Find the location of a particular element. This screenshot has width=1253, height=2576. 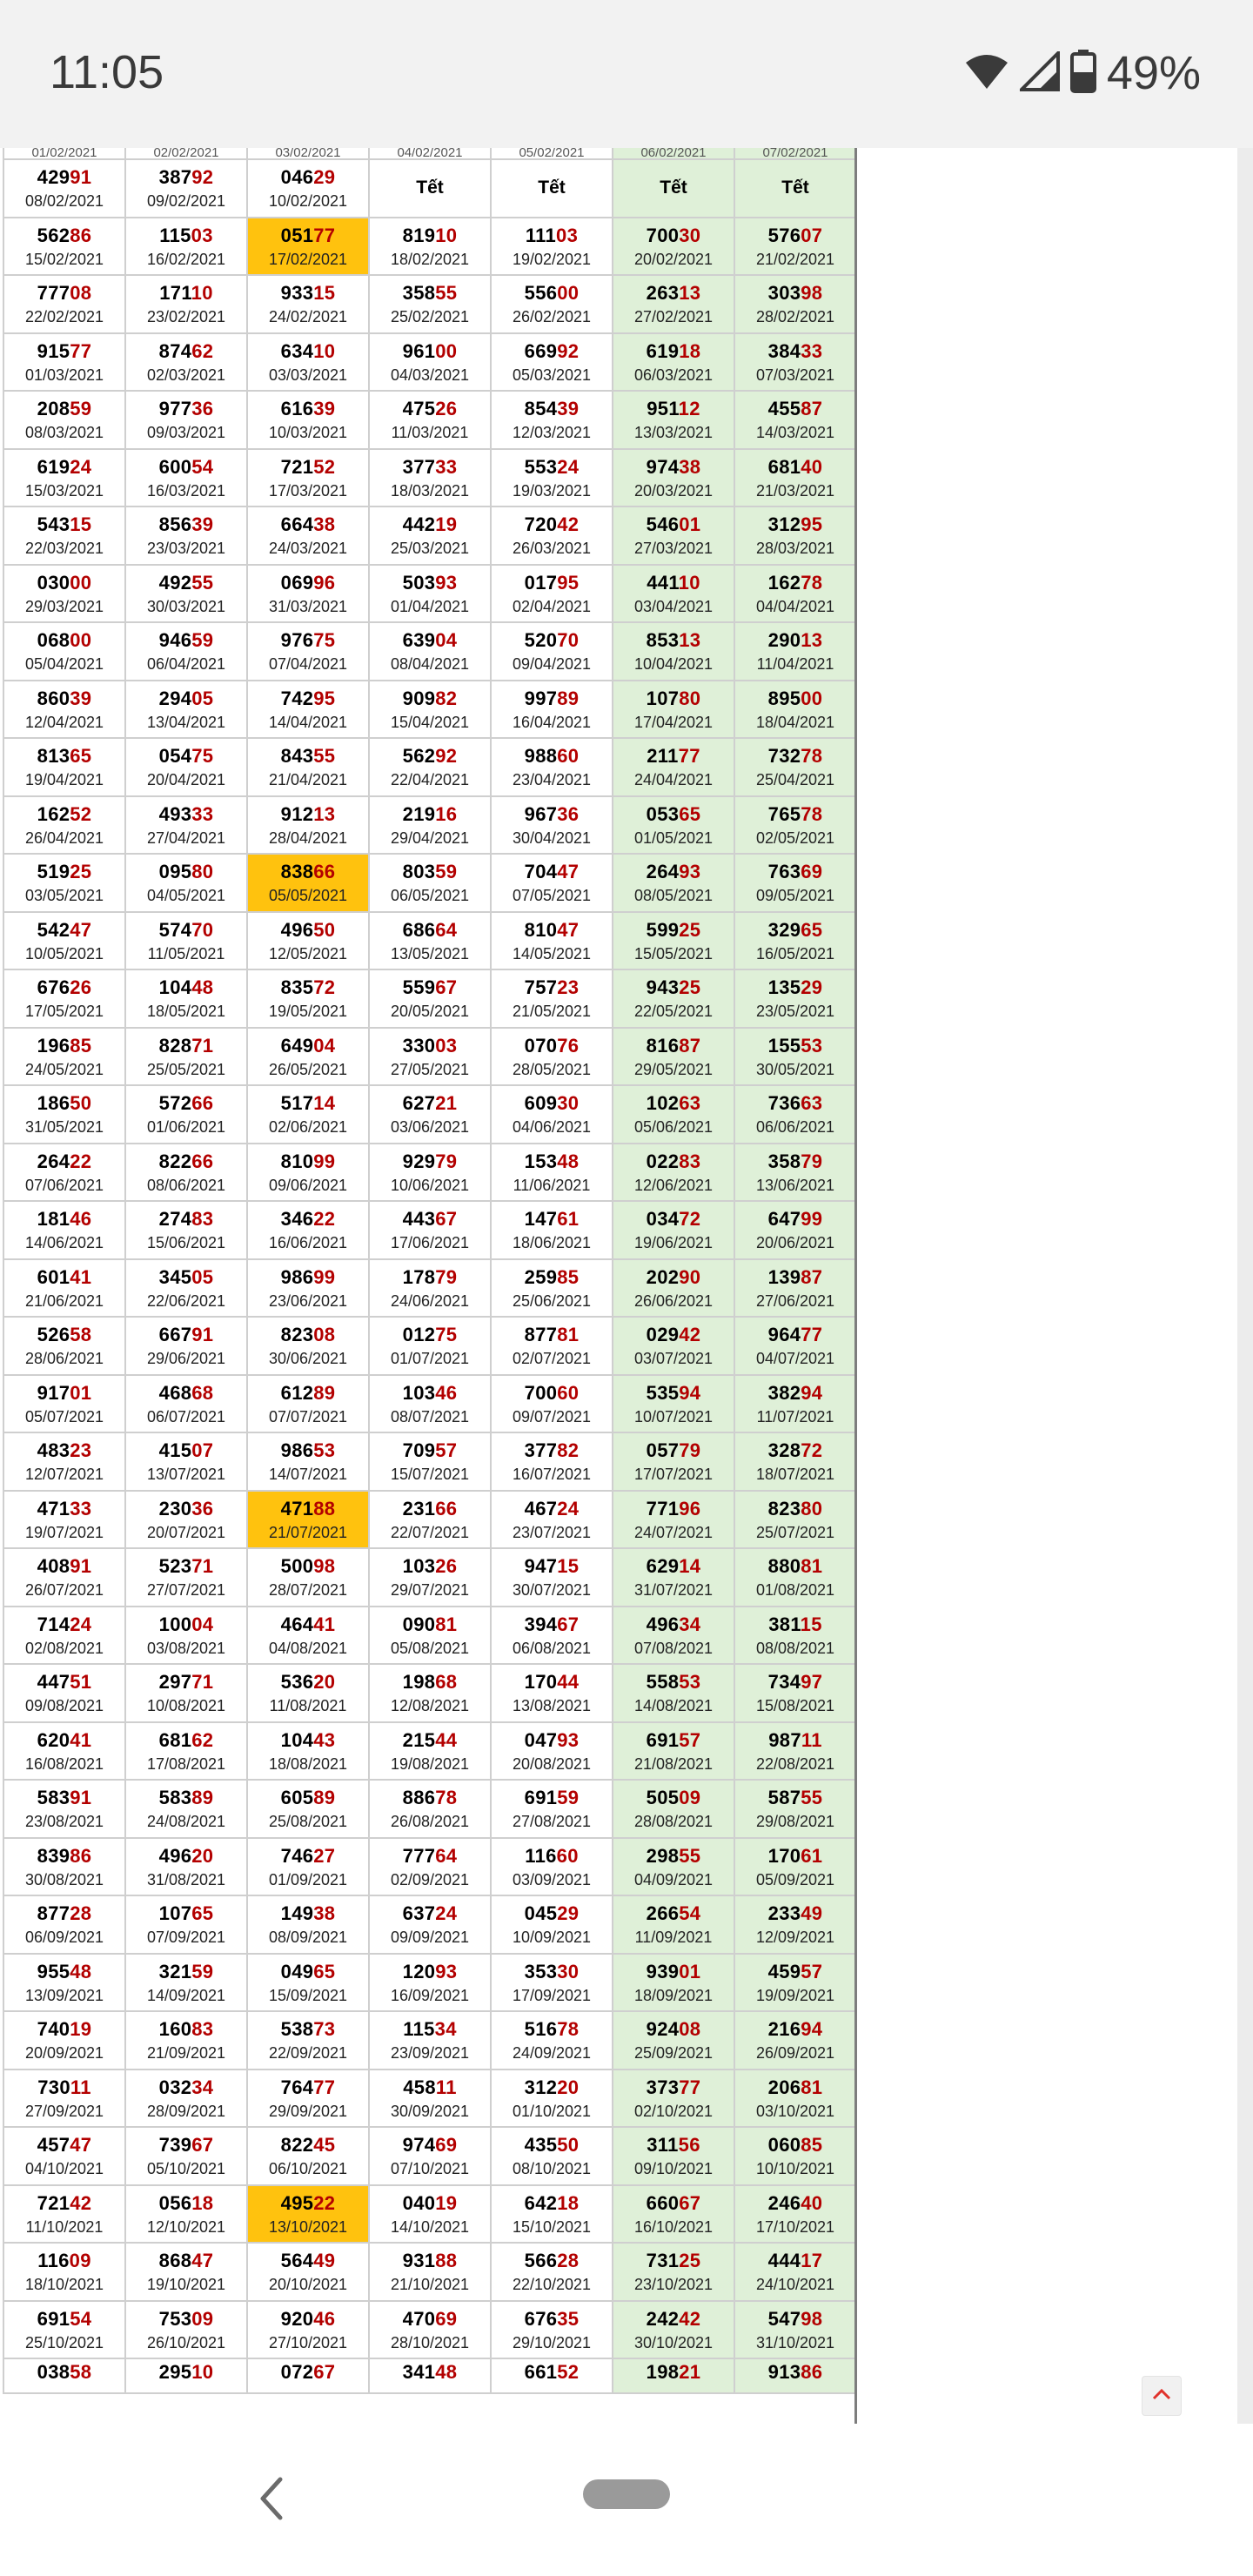

cell-date: 31/05/2021 is located at coordinates (64, 1127).